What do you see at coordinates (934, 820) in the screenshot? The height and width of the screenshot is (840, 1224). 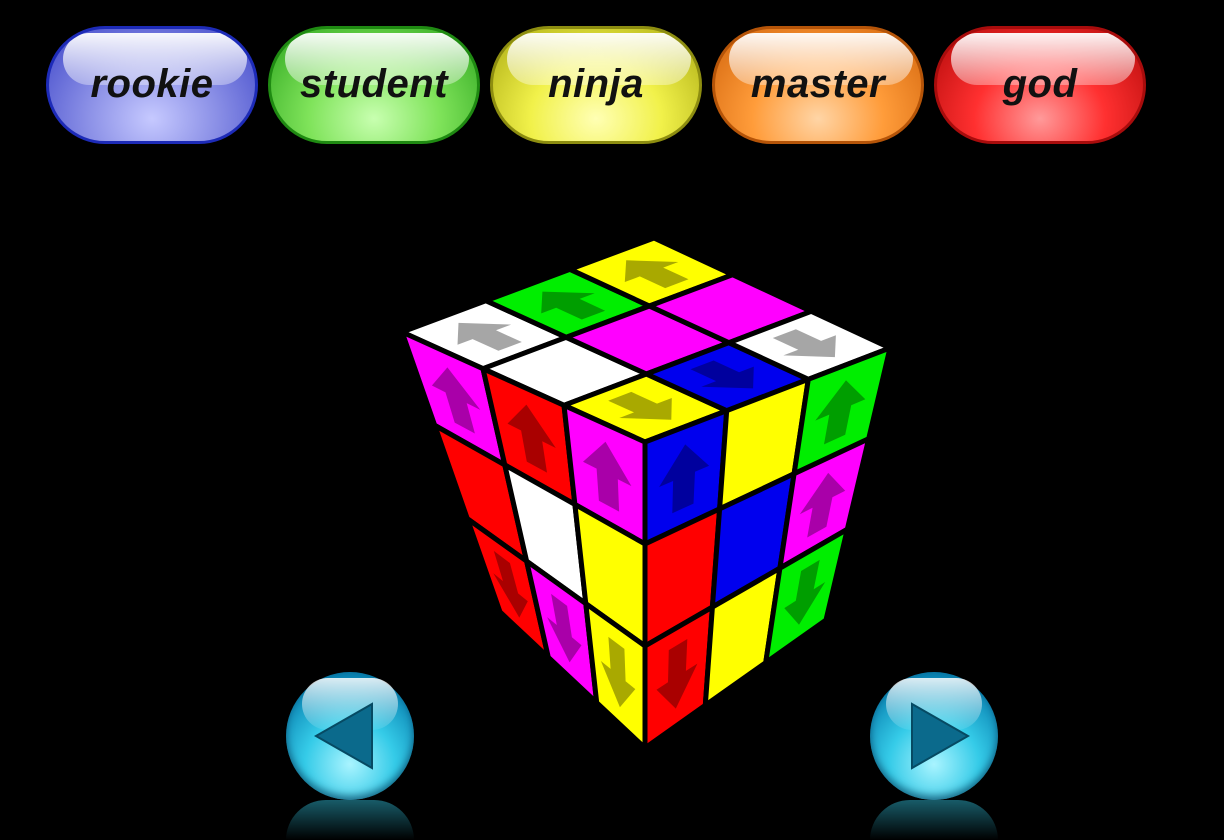 I see `next-button-reflection` at bounding box center [934, 820].